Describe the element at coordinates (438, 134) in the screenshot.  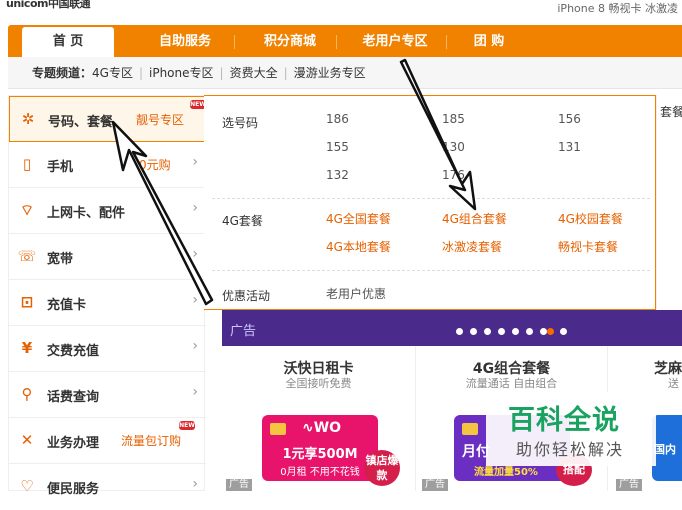
I see `arrow-to-combo-plan-icon` at that location.